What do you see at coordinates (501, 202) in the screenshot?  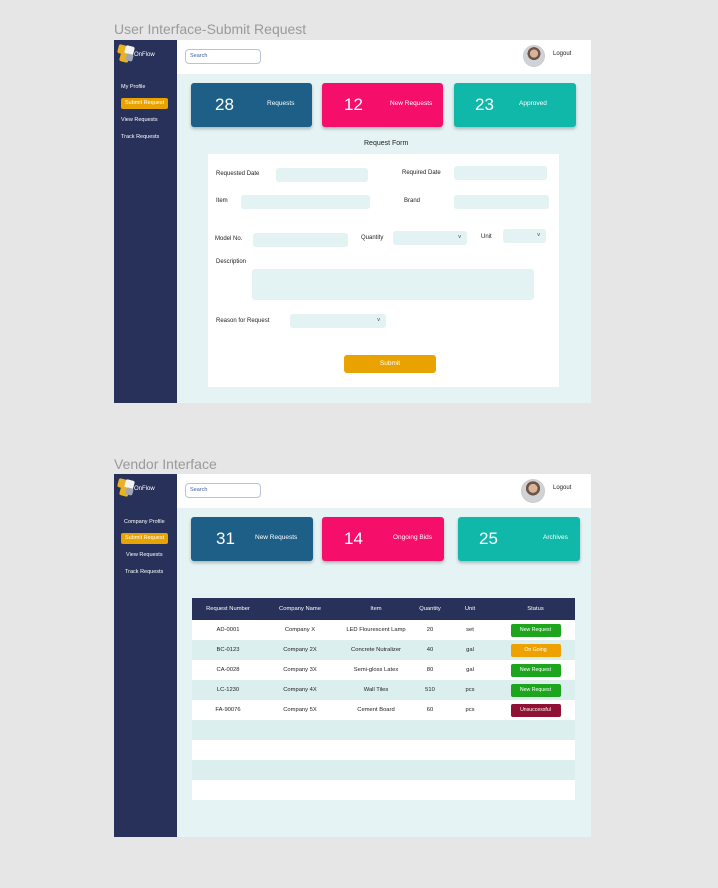 I see `brand-field` at bounding box center [501, 202].